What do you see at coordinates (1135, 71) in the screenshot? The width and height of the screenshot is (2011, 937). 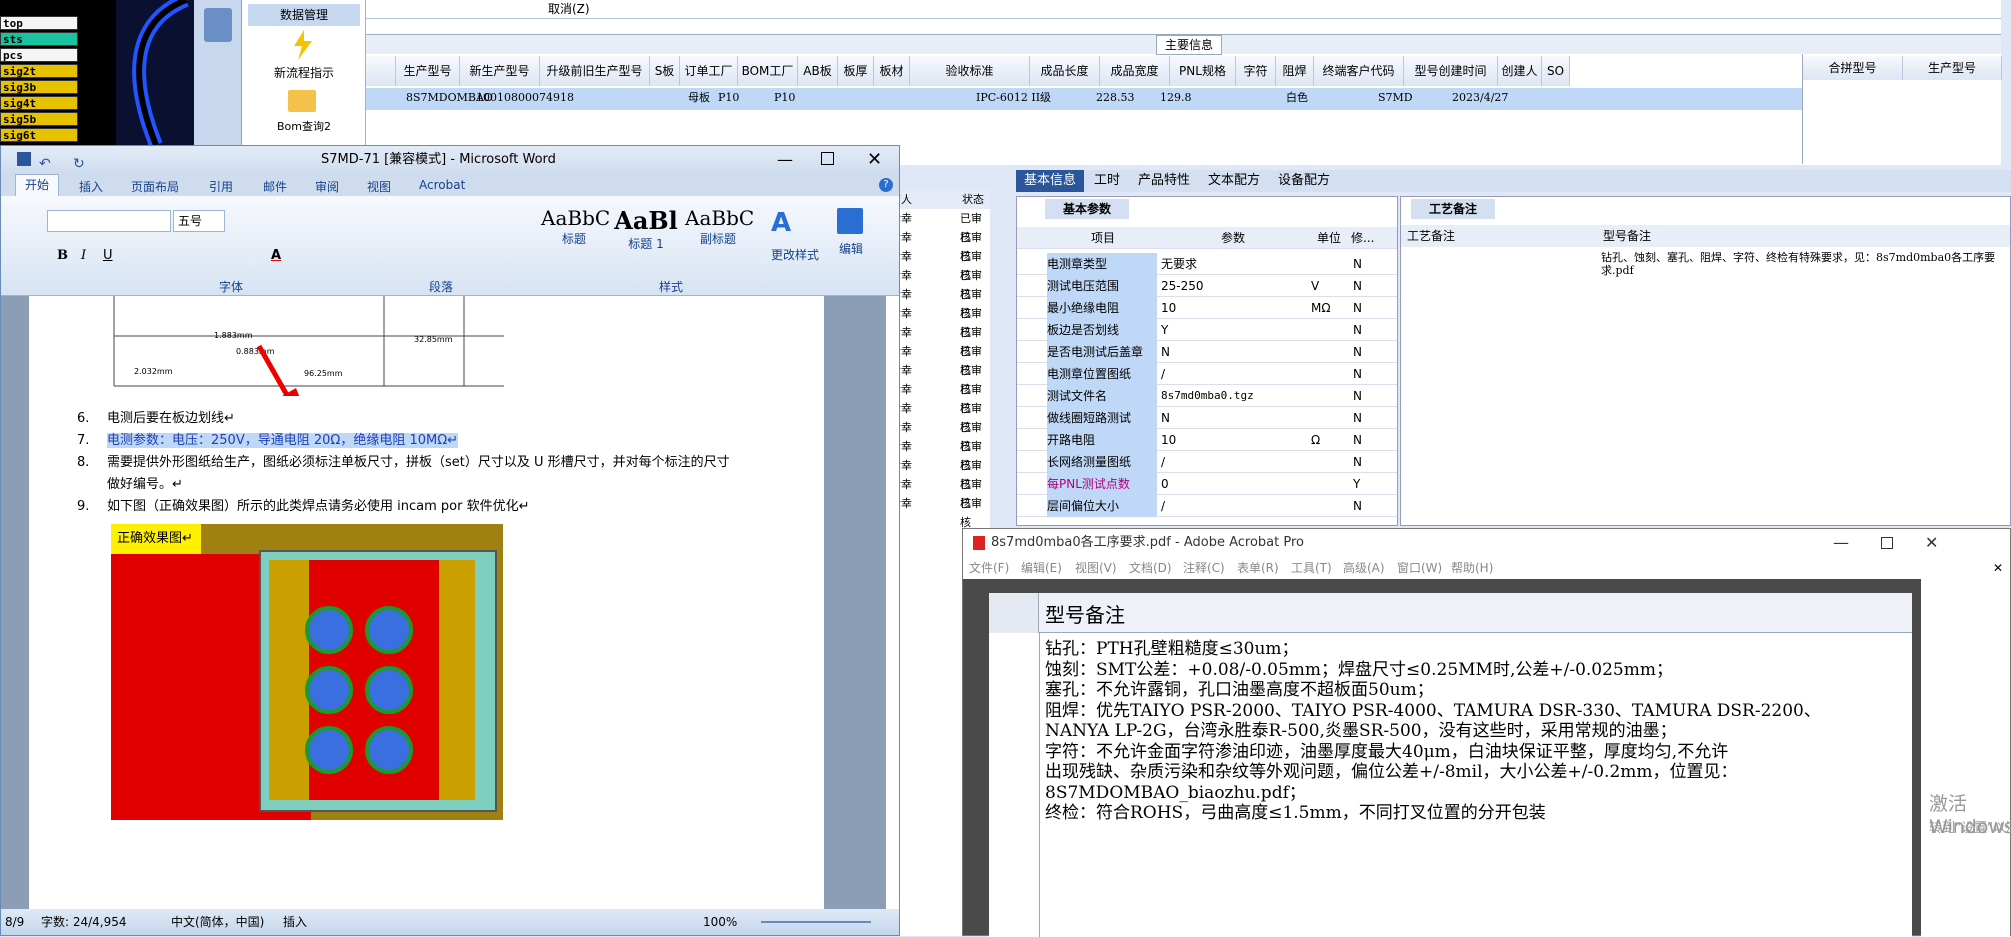 I see `col-header: 成品宽度` at bounding box center [1135, 71].